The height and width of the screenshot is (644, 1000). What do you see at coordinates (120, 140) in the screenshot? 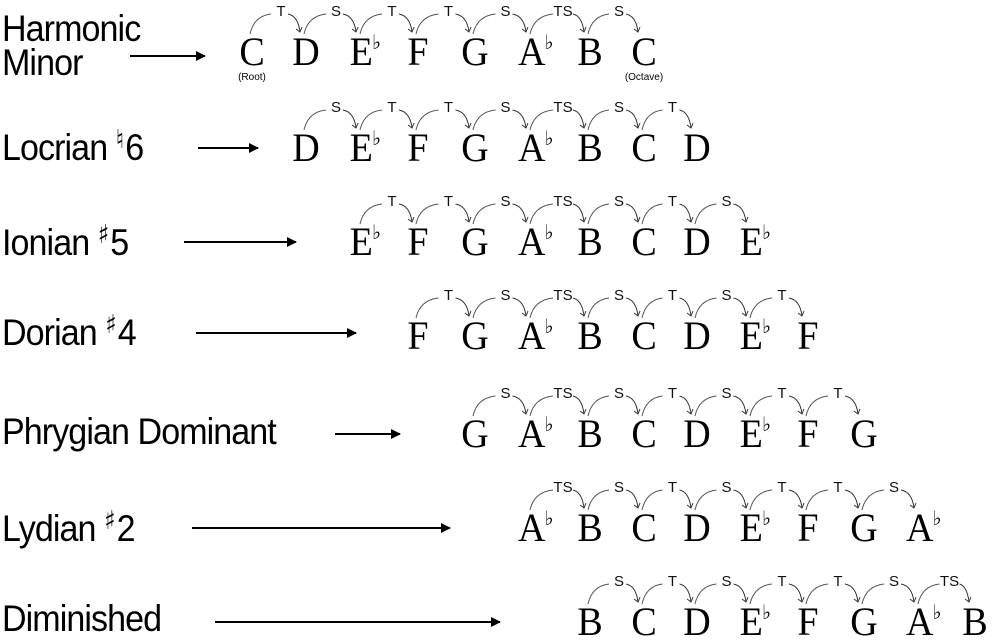
I see `natural-icon: ♮` at bounding box center [120, 140].